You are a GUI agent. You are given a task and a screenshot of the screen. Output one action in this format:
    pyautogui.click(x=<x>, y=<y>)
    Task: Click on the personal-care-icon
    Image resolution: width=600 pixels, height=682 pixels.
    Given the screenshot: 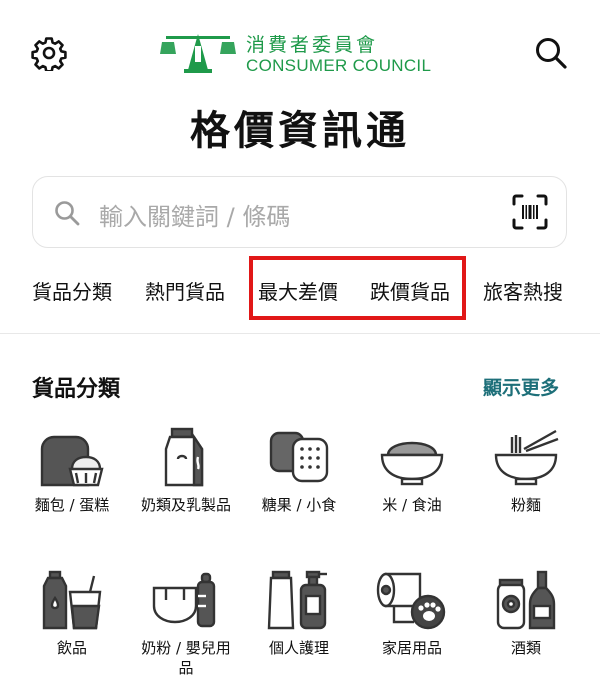 What is the action you would take?
    pyautogui.click(x=297, y=600)
    